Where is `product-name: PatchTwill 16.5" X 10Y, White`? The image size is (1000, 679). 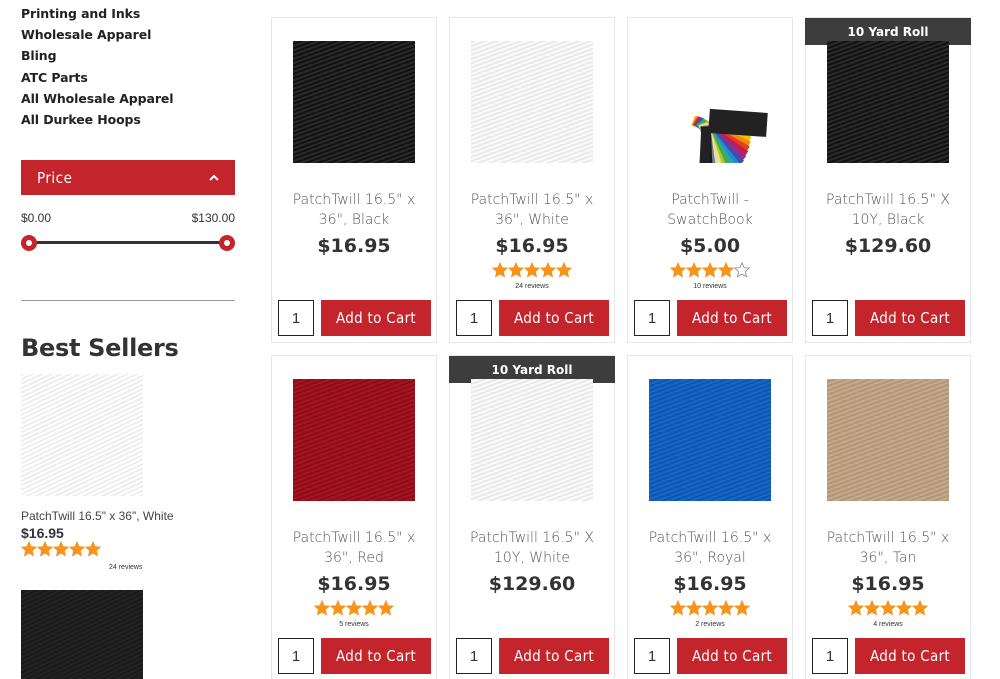
product-name: PatchTwill 16.5" X 10Y, White is located at coordinates (532, 548).